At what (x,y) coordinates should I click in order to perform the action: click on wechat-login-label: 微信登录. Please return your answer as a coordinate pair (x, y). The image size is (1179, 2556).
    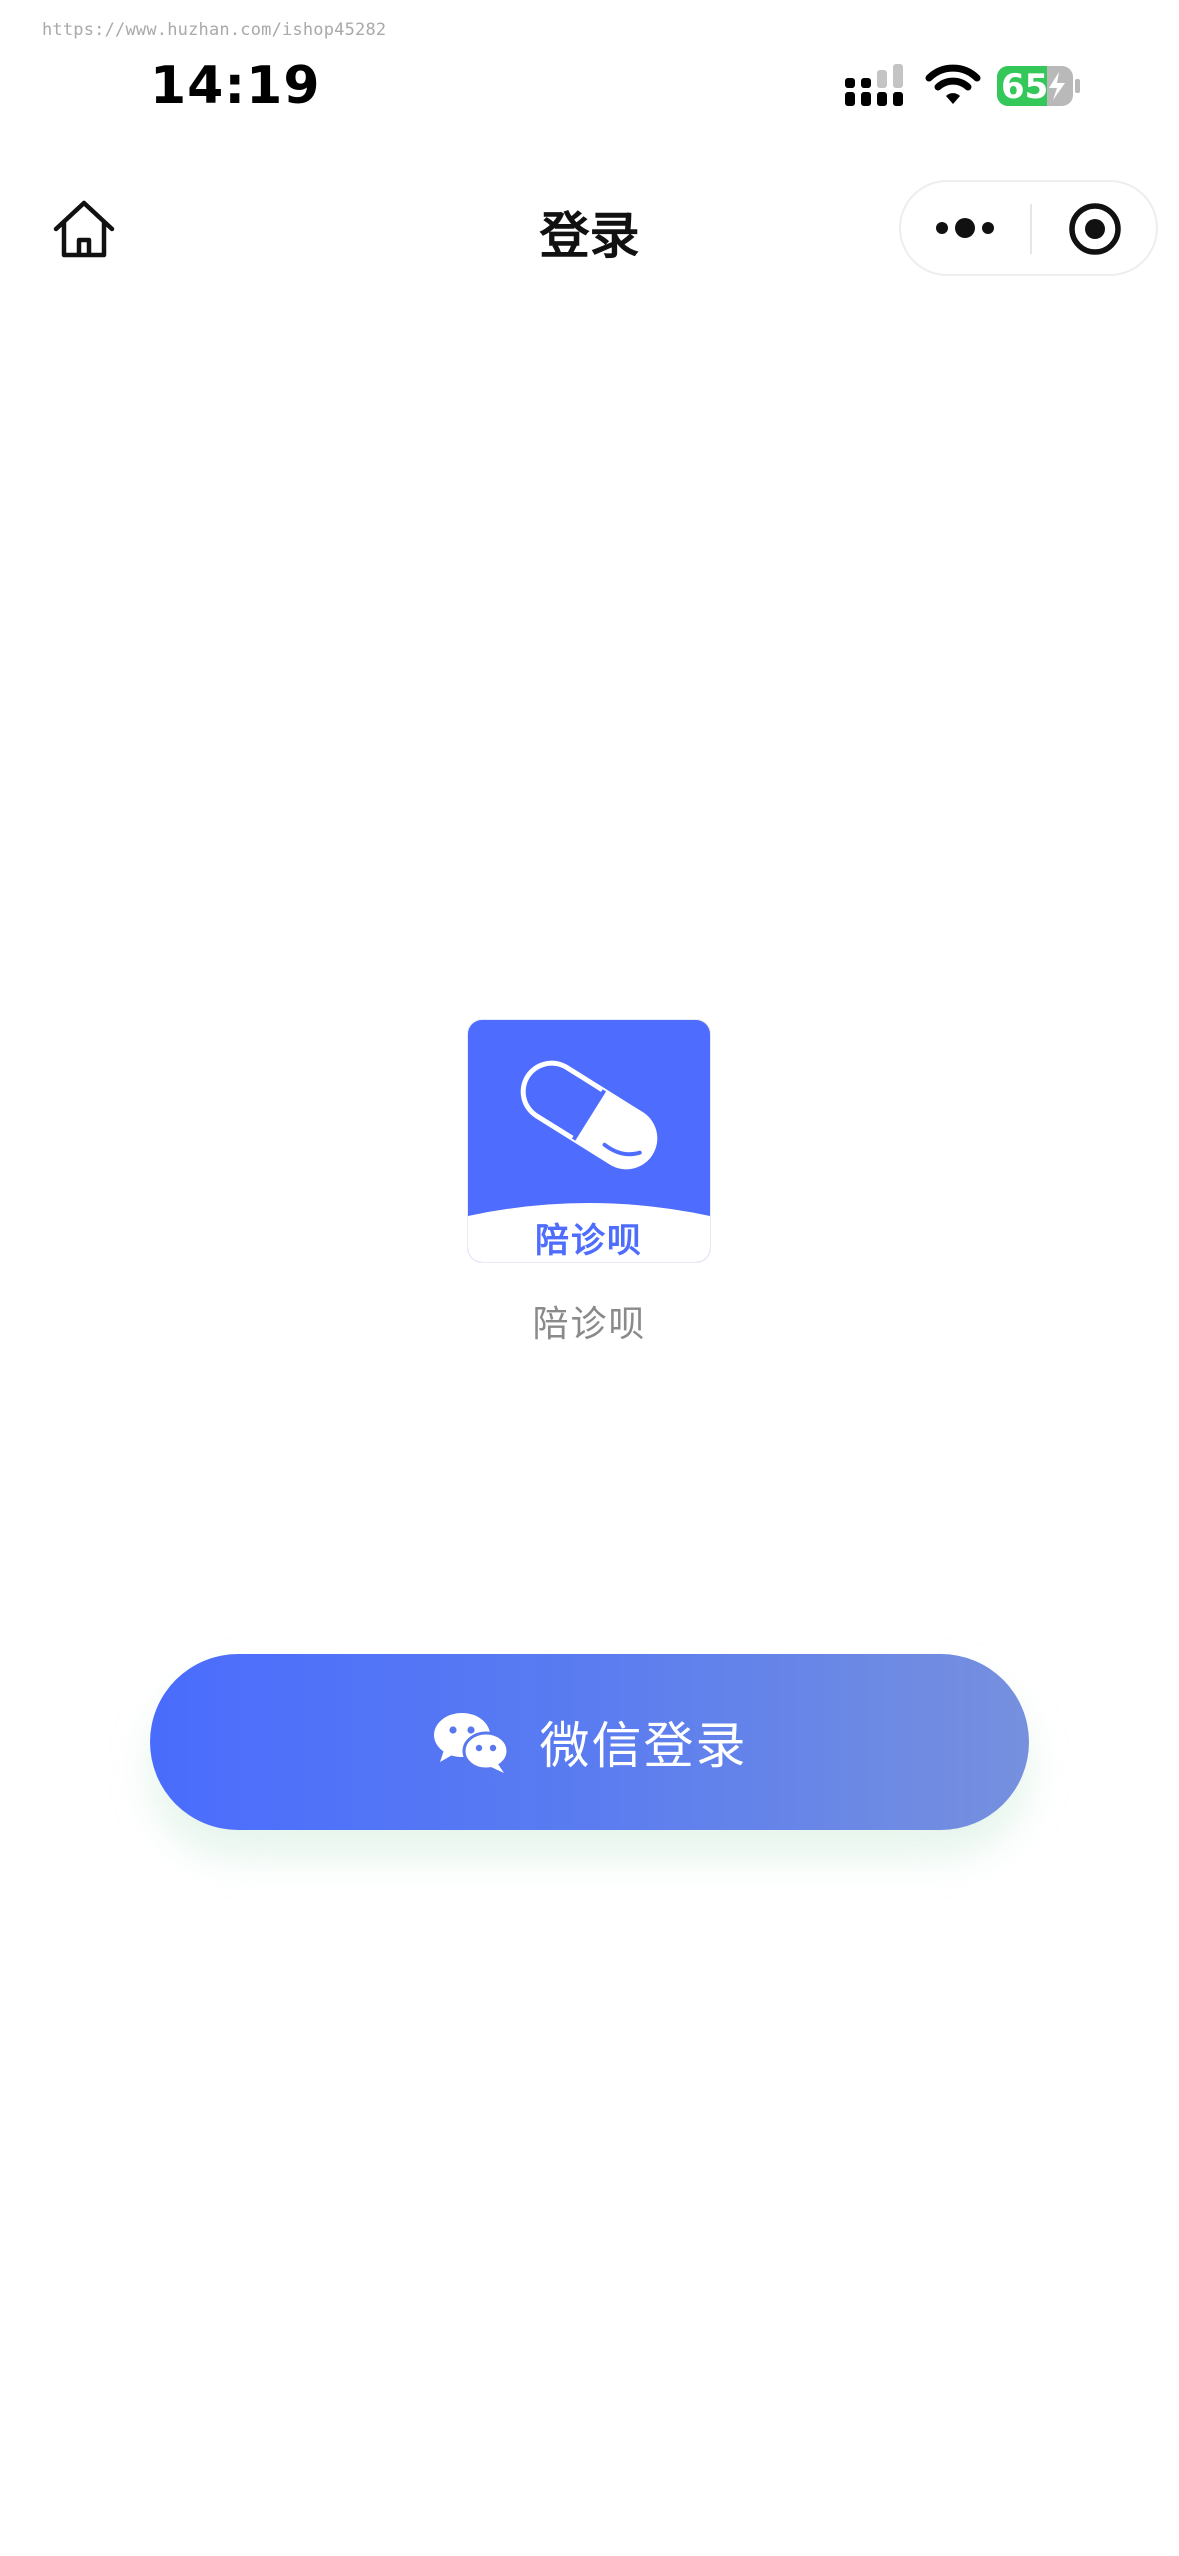
    Looking at the image, I should click on (643, 1746).